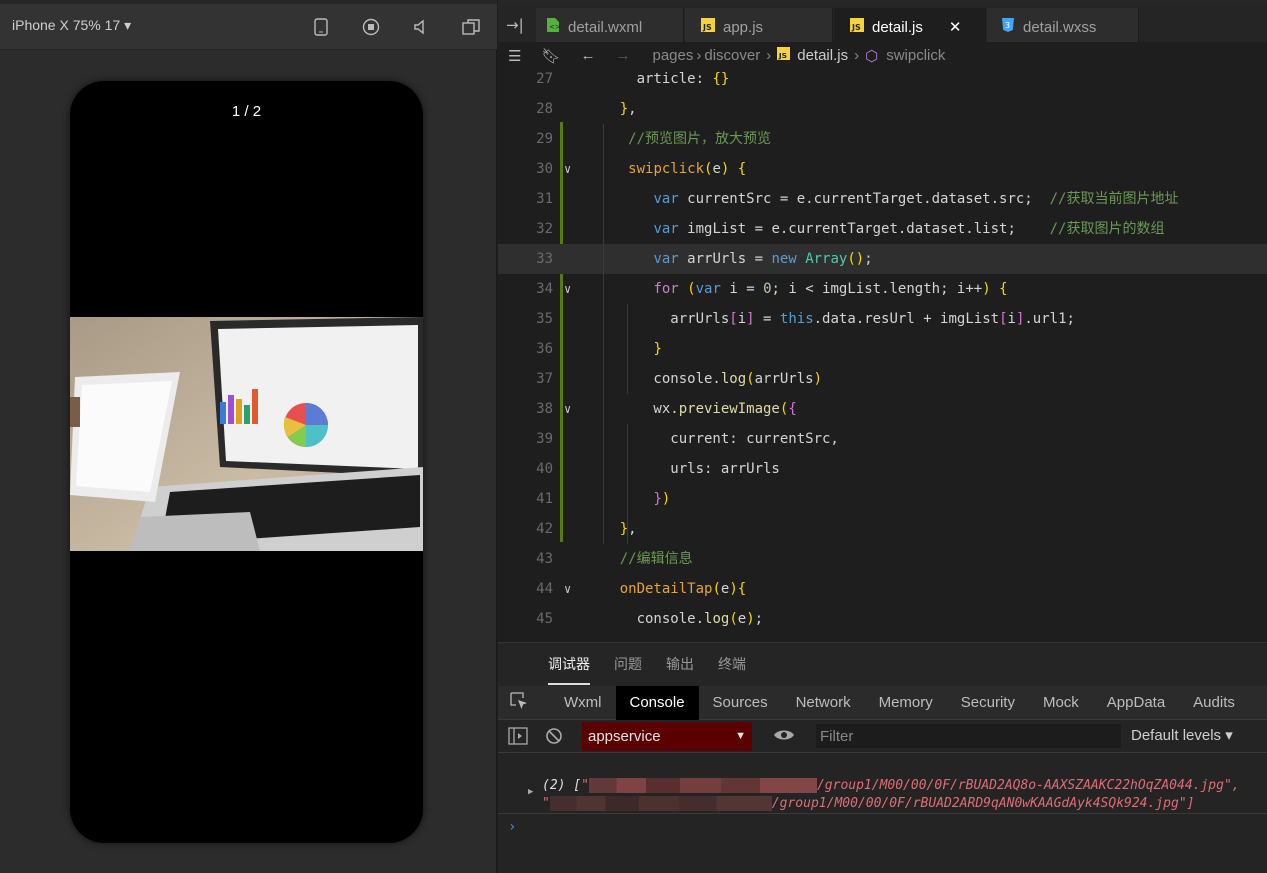 The height and width of the screenshot is (873, 1267). What do you see at coordinates (610, 27) in the screenshot?
I see `tab-detail-wxml: <> detail.wxml` at bounding box center [610, 27].